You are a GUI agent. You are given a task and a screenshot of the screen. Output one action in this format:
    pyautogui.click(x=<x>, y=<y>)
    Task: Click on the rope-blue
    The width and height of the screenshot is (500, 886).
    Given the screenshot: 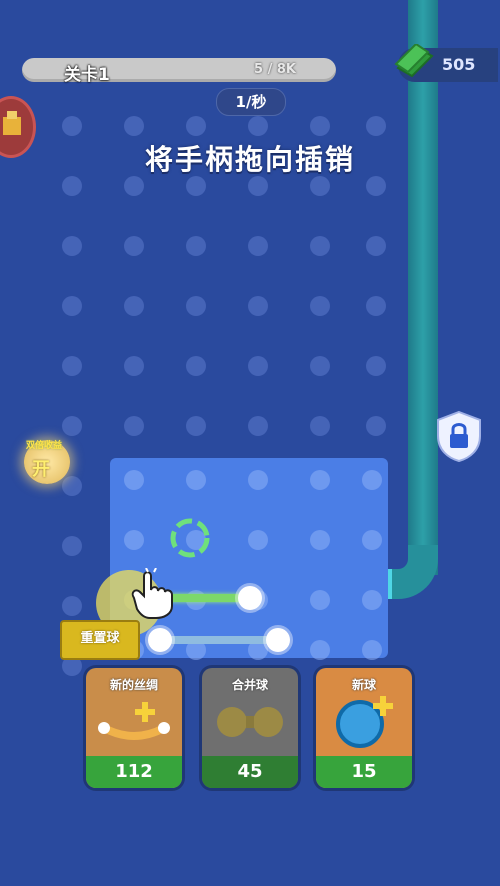 What is the action you would take?
    pyautogui.click(x=220, y=640)
    